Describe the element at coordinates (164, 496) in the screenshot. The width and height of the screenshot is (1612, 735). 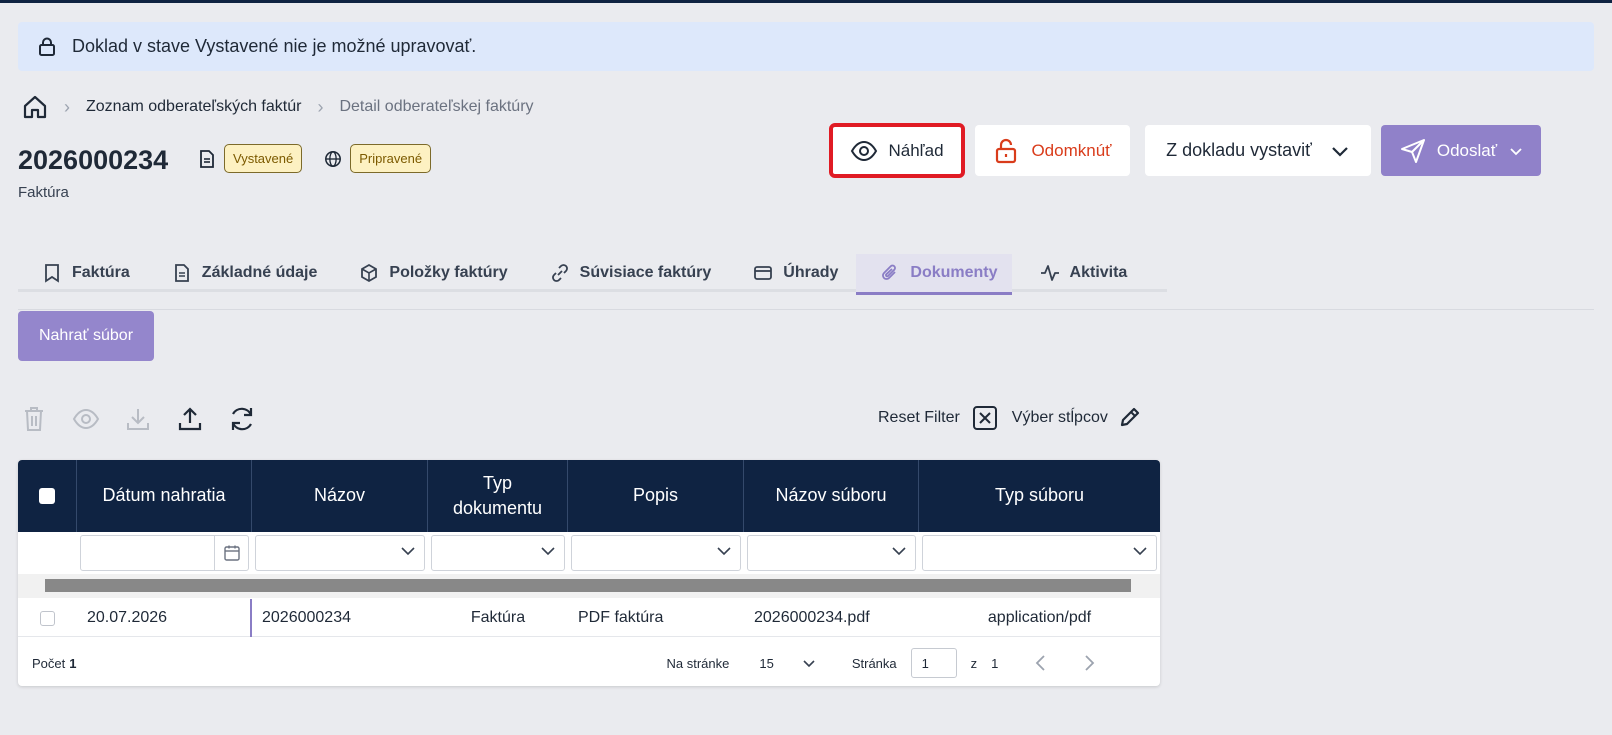
I see `column-header-upload-date: Dátum nahratia` at that location.